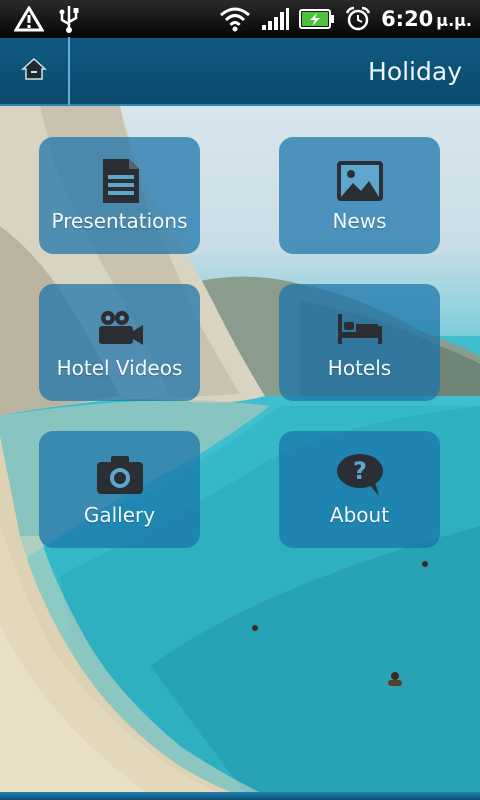 The image size is (480, 800). I want to click on menu-tile-hotels: Hotels, so click(359, 342).